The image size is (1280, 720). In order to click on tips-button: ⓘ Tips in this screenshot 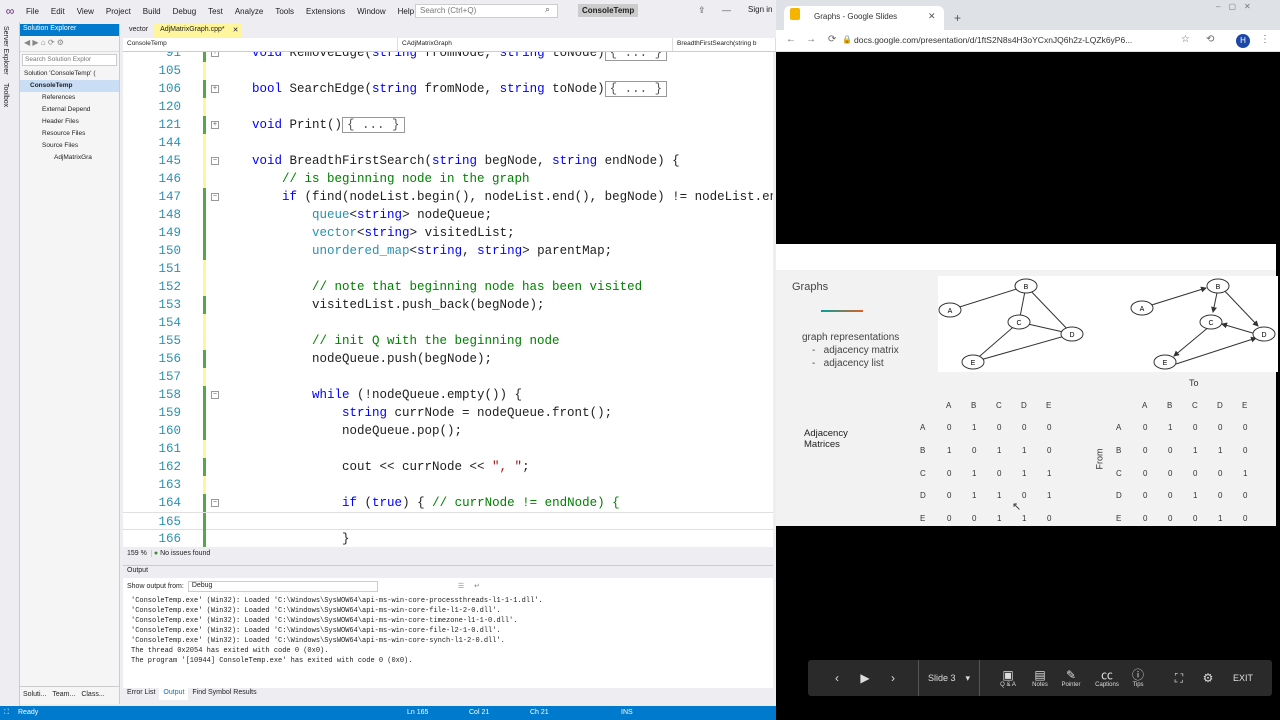, I will do `click(1138, 678)`.